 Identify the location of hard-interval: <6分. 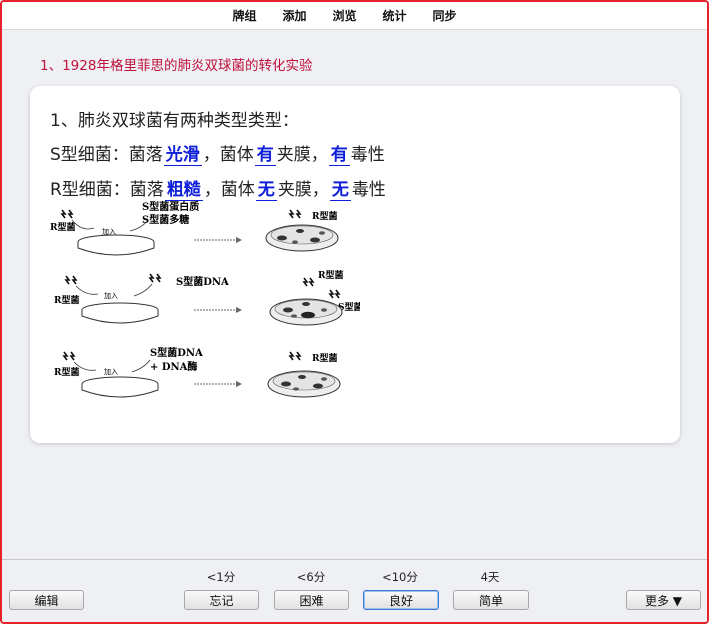
(311, 577).